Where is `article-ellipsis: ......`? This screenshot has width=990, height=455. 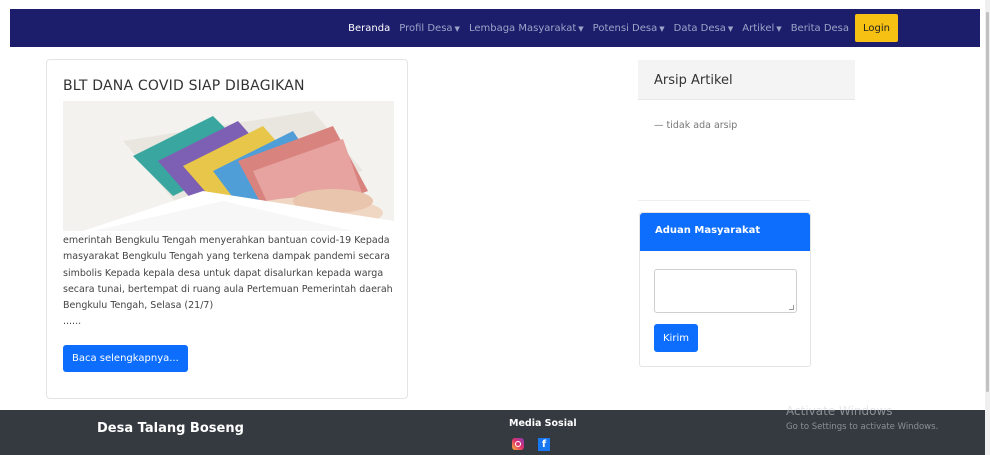 article-ellipsis: ...... is located at coordinates (72, 322).